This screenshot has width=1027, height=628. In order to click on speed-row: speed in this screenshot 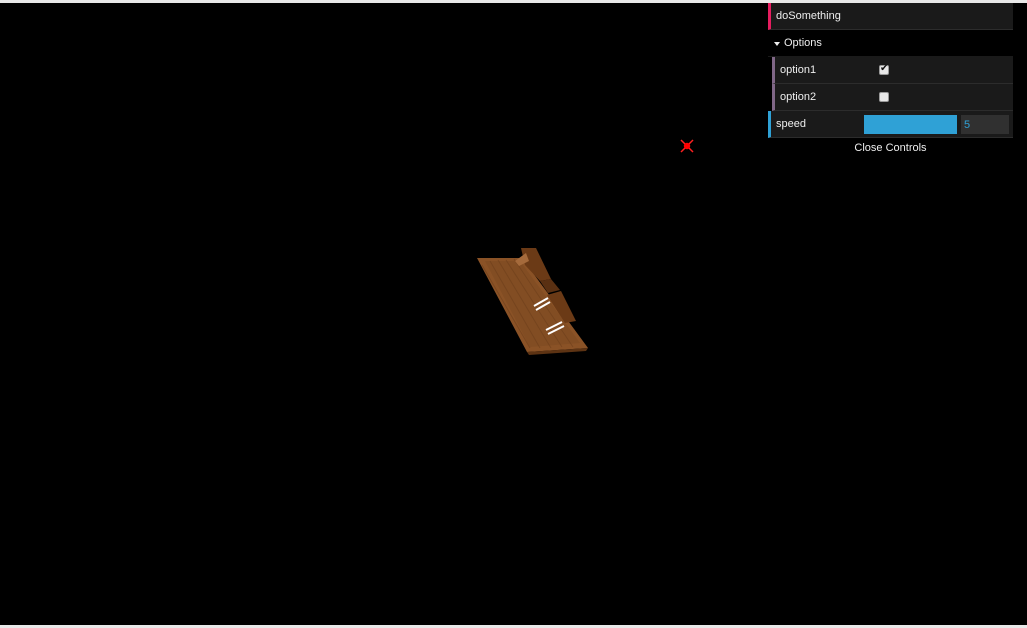, I will do `click(890, 124)`.